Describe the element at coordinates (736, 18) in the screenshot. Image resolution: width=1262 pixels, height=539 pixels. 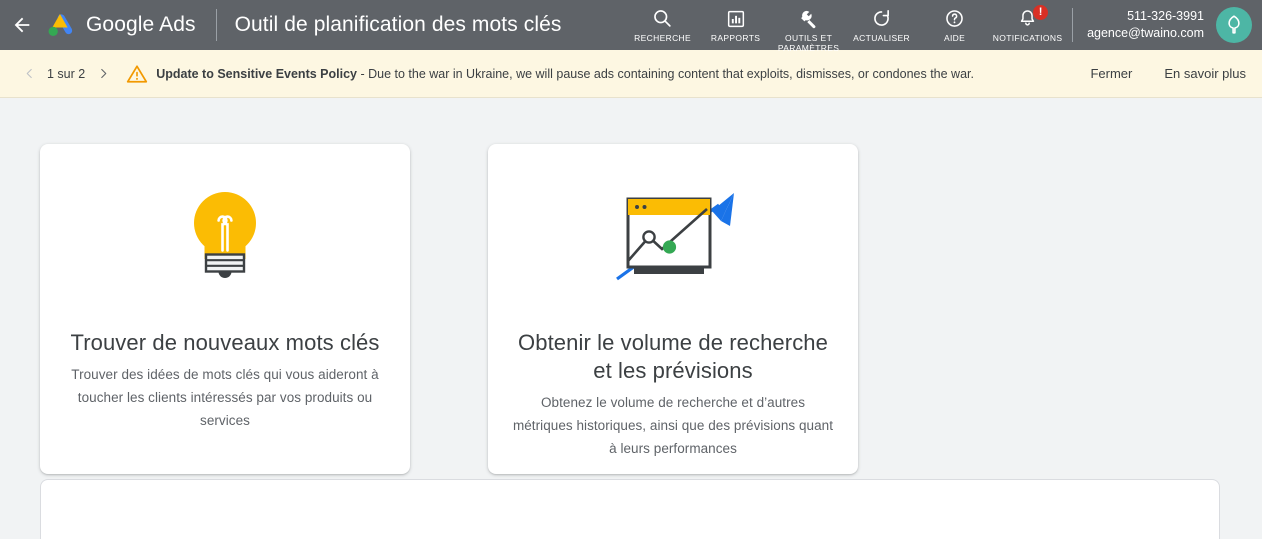
I see `reports-icon` at that location.